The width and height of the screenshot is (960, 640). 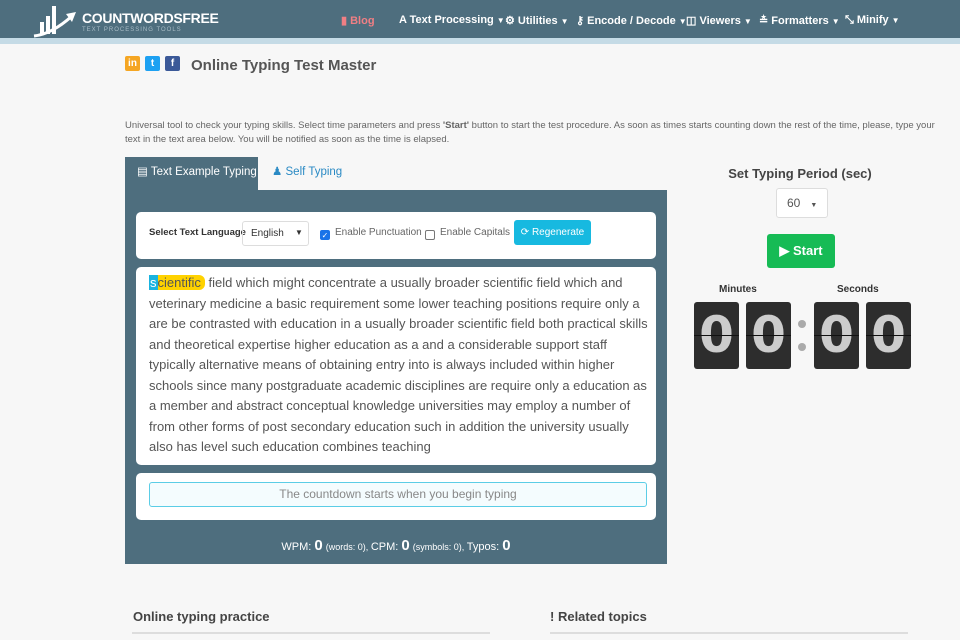 I want to click on current-word: scientific, so click(x=177, y=282).